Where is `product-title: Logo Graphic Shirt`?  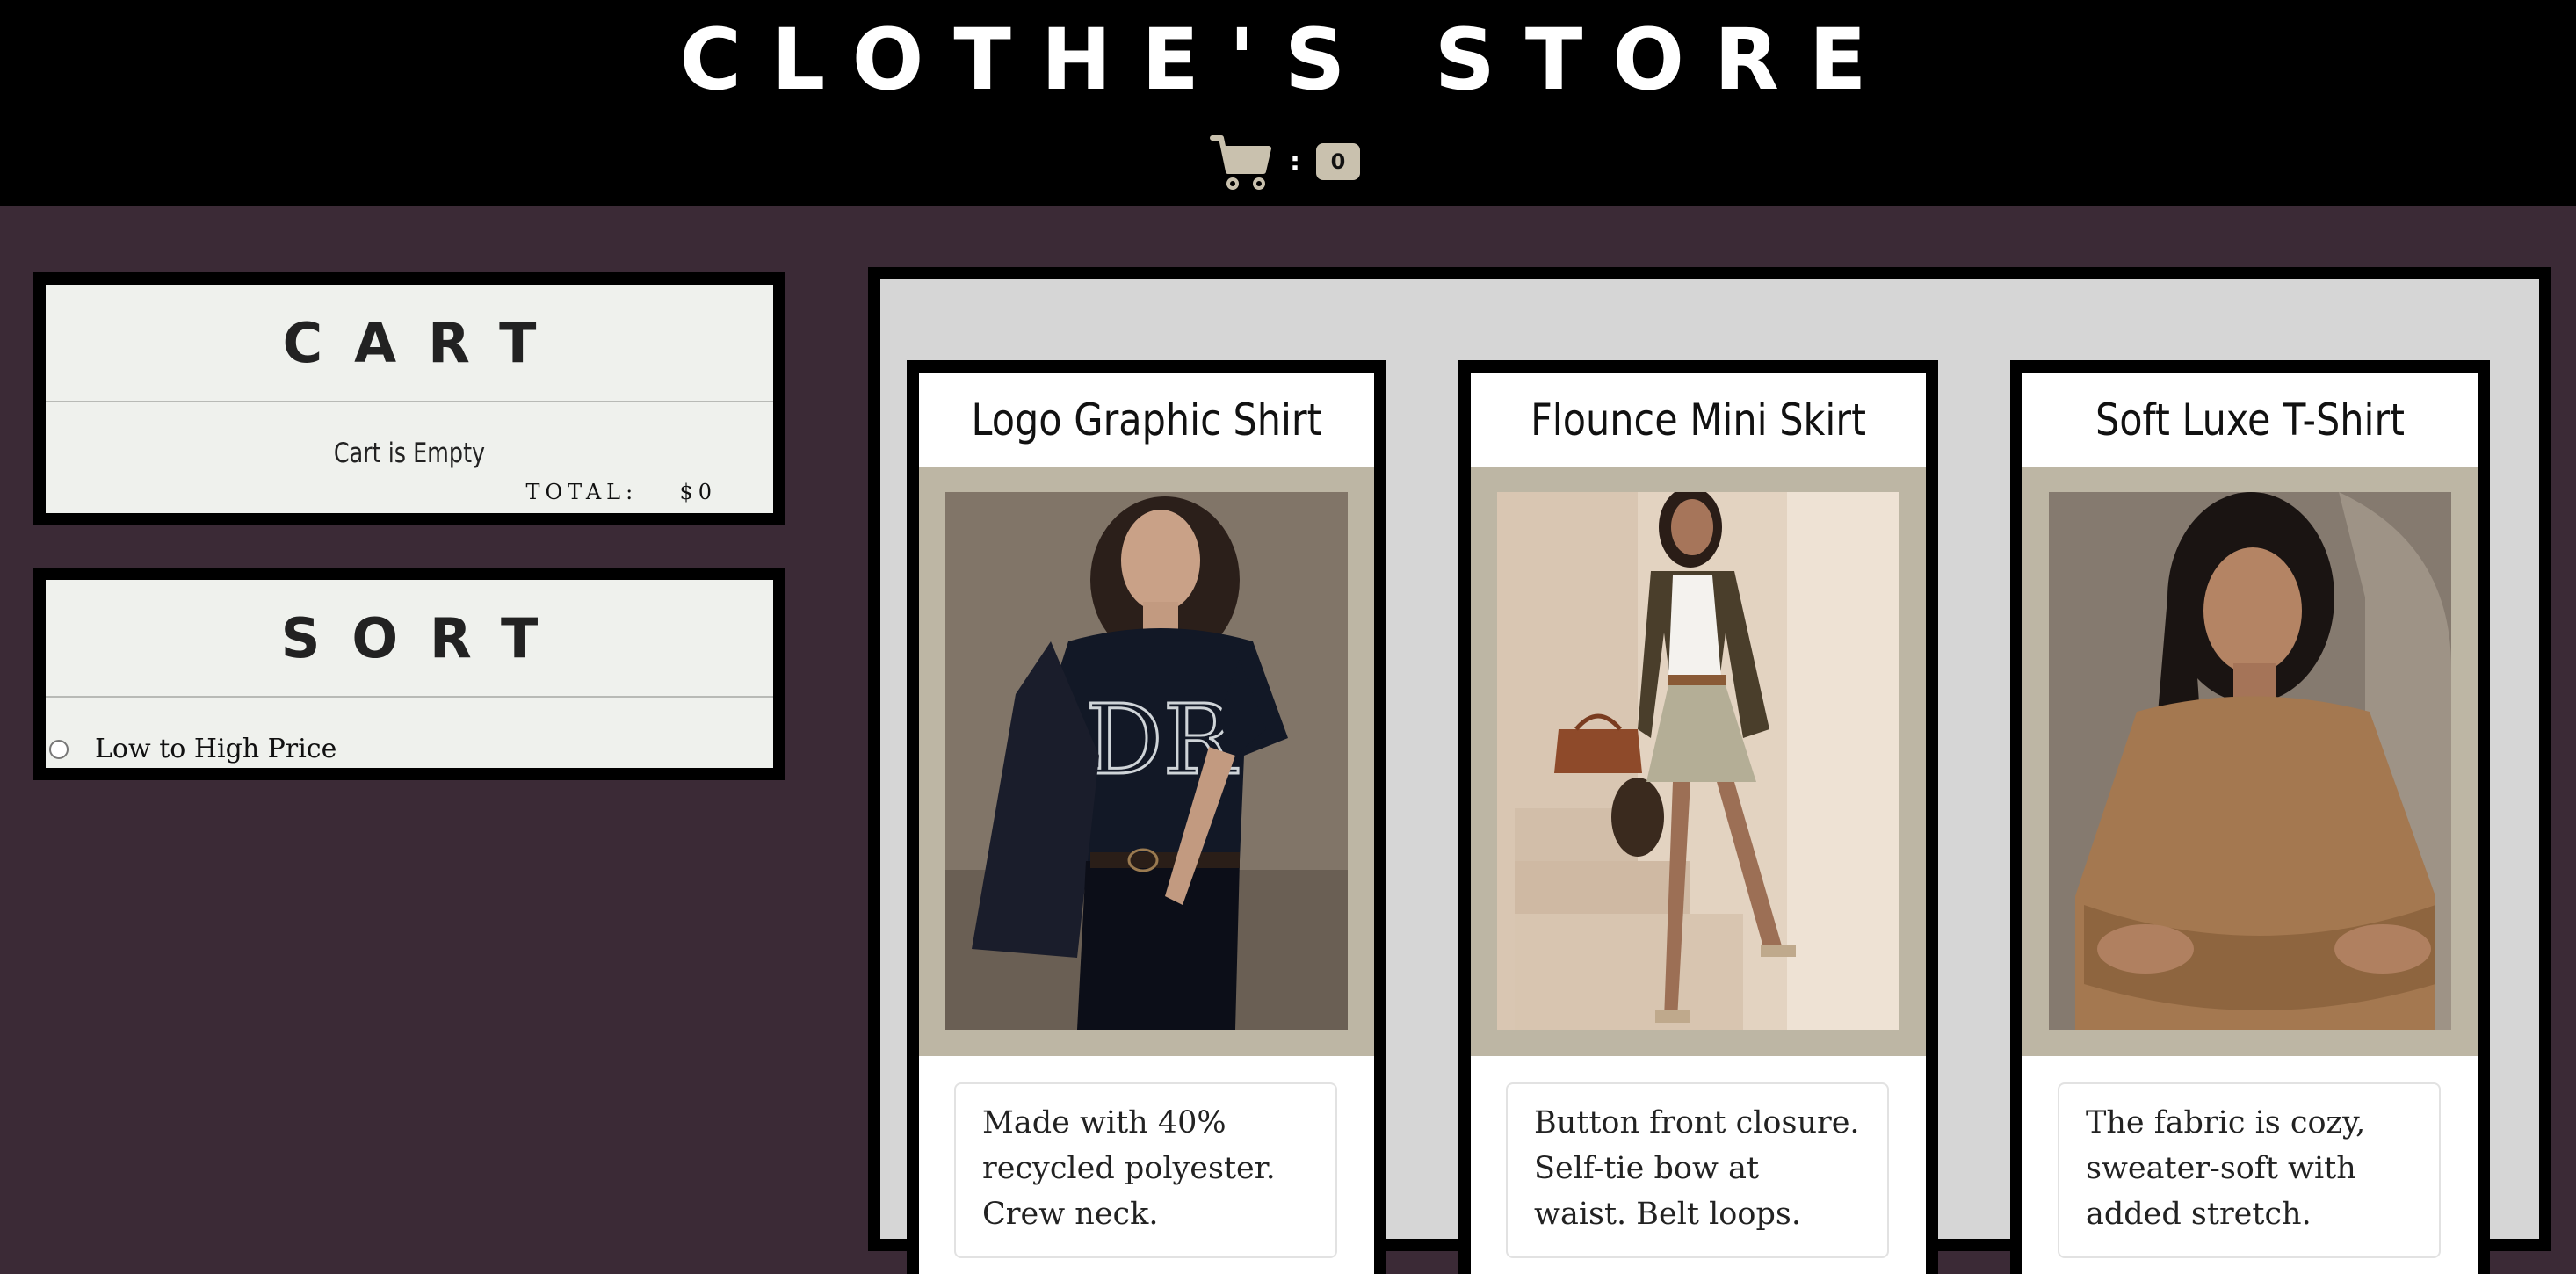
product-title: Logo Graphic Shirt is located at coordinates (1146, 420).